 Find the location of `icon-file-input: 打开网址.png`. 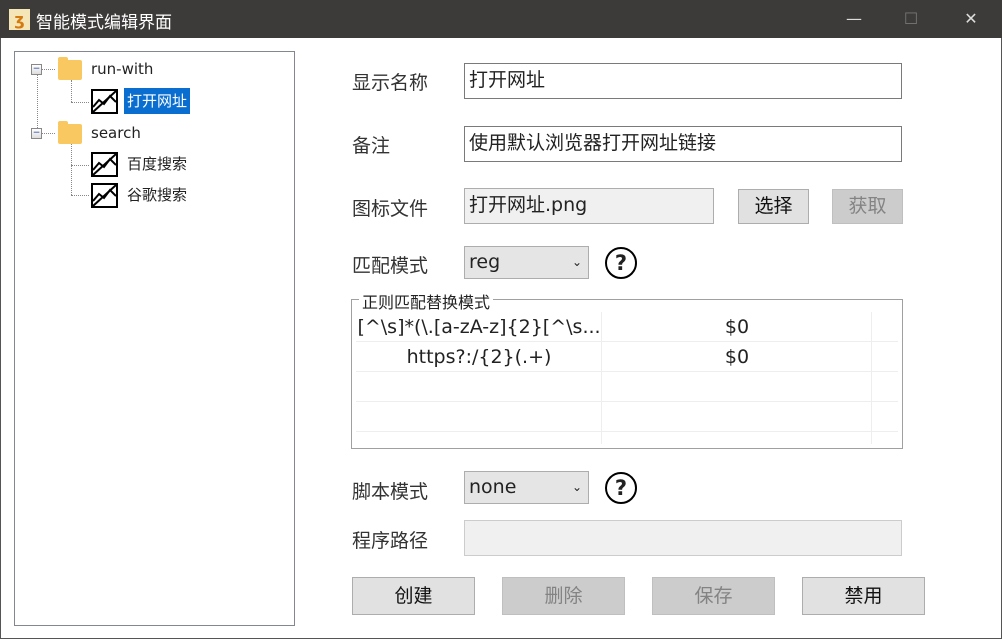

icon-file-input: 打开网址.png is located at coordinates (589, 206).